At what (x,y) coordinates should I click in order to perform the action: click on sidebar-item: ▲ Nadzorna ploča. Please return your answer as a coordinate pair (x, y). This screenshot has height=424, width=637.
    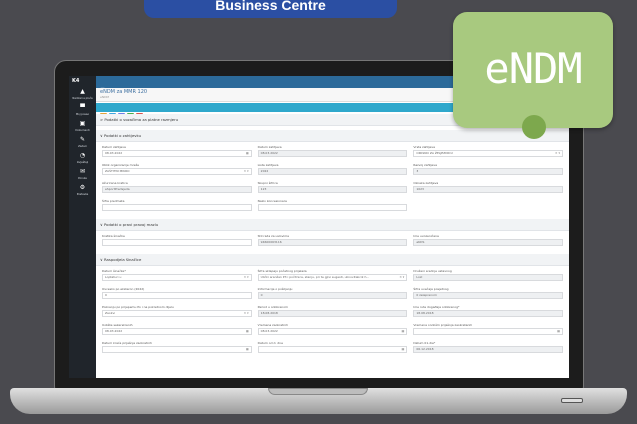
    Looking at the image, I should click on (82, 96).